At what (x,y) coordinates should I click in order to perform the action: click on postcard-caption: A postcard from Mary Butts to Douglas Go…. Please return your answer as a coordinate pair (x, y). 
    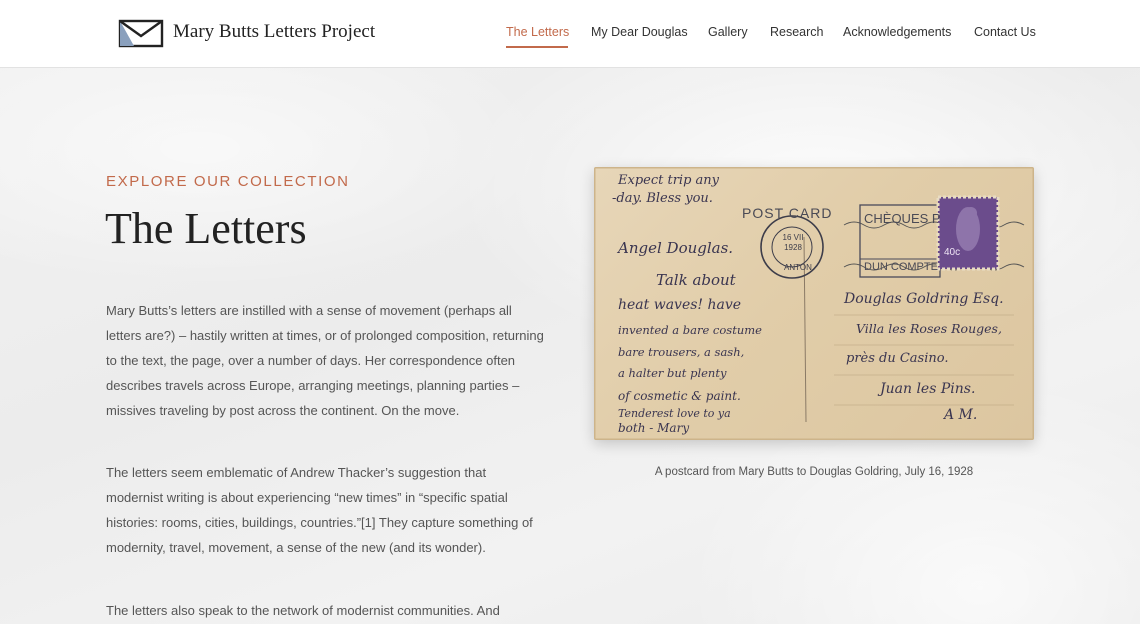
    Looking at the image, I should click on (814, 472).